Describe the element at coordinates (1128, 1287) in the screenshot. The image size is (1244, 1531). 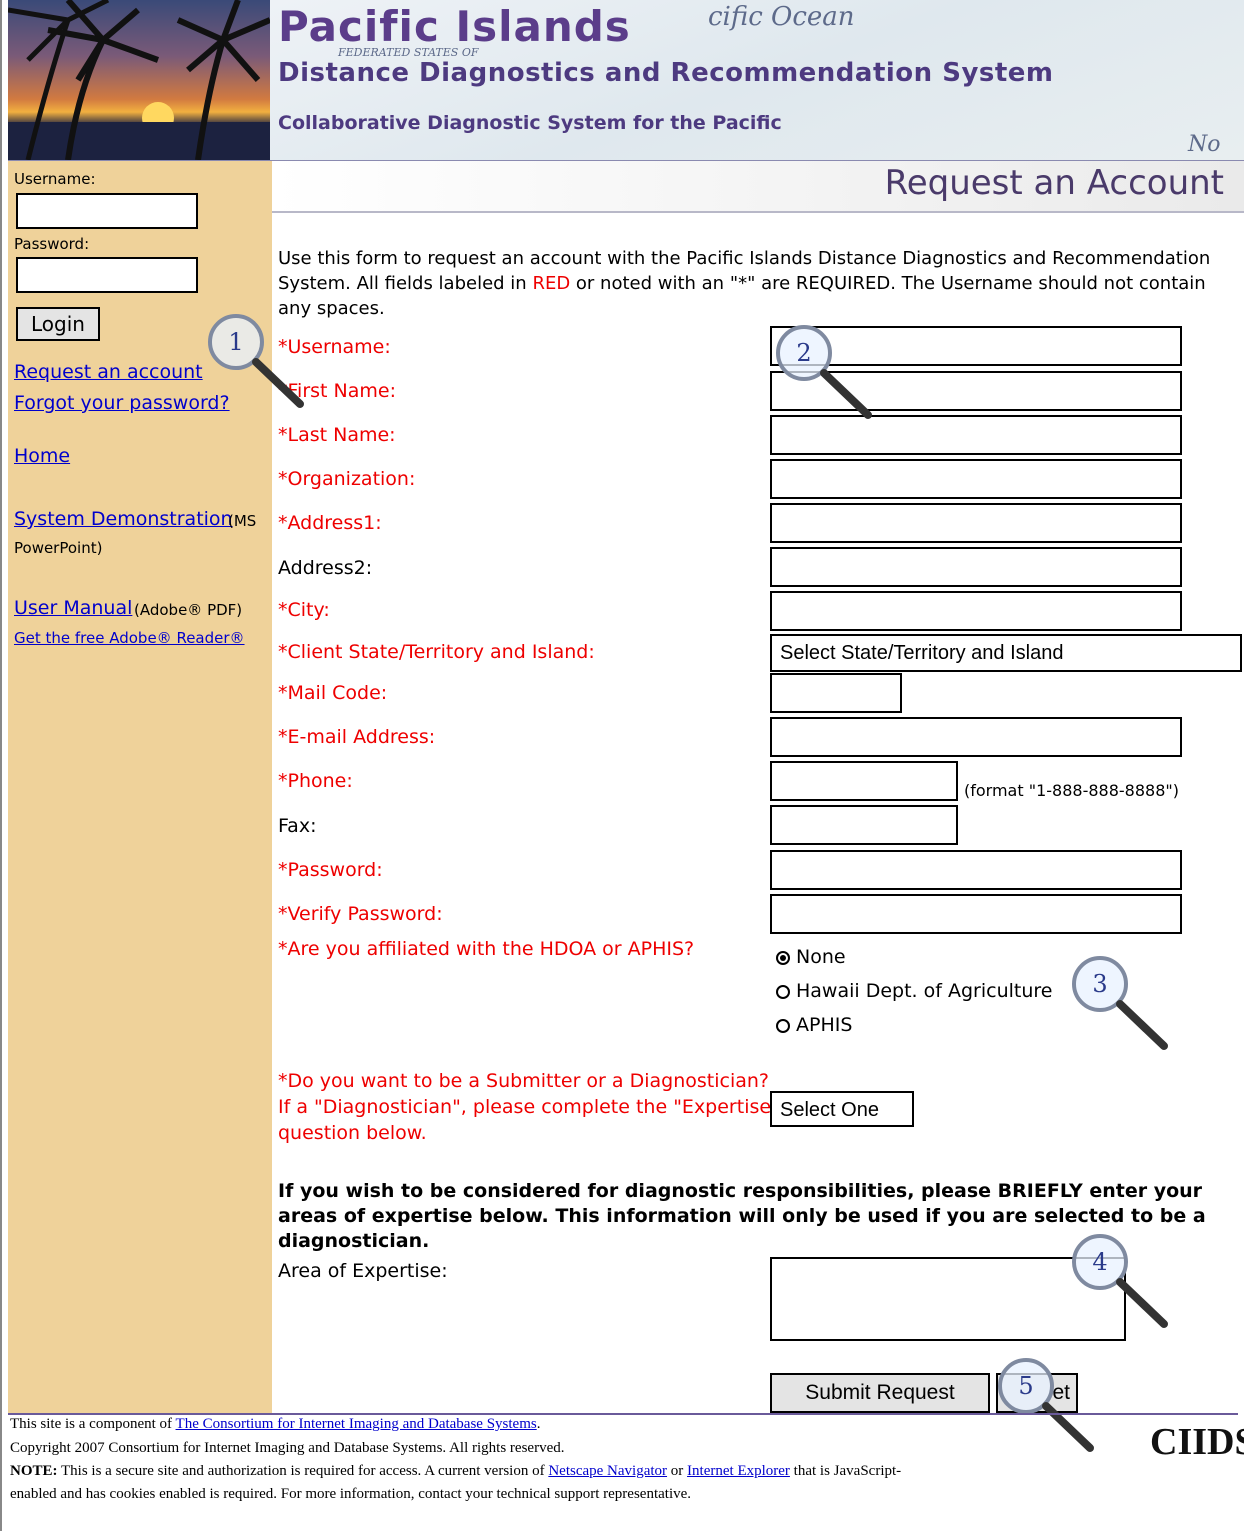
I see `magnifier-annotation-4: 4` at that location.